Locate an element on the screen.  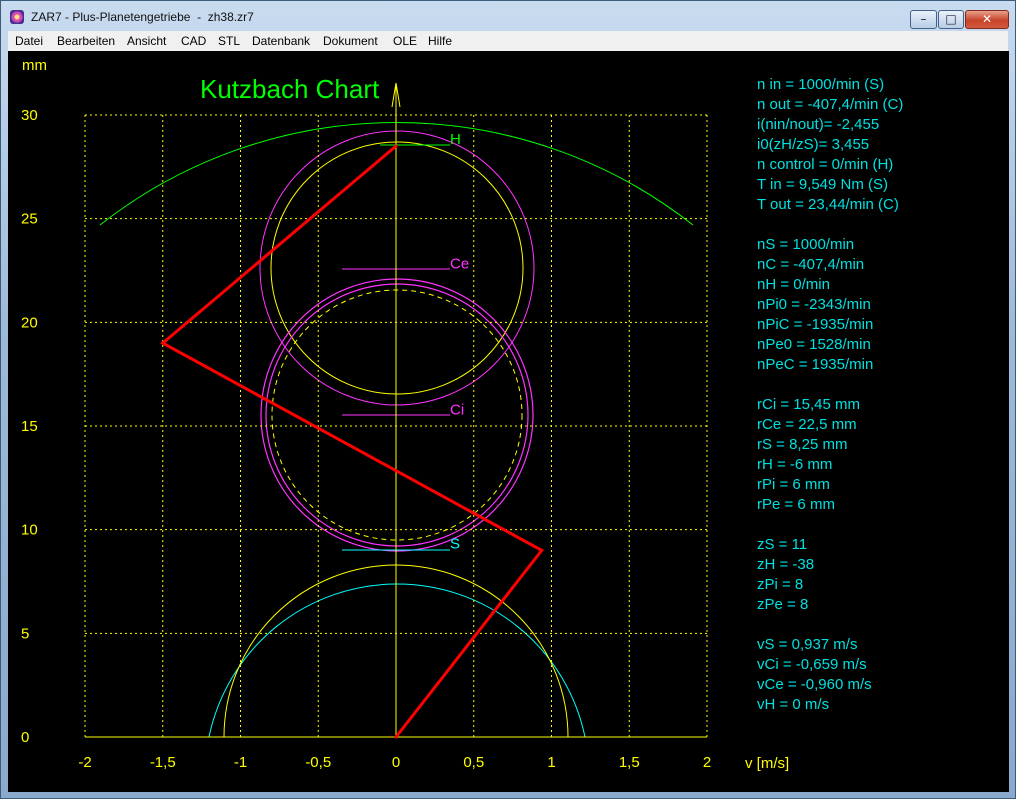
gear-label-ci: Ci is located at coordinates (457, 410).